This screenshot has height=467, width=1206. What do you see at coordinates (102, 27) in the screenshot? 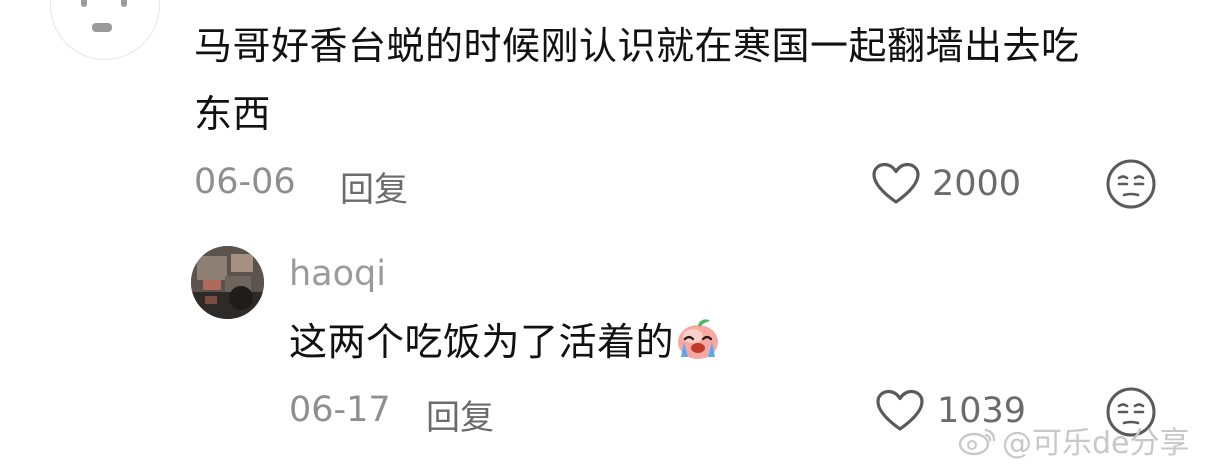
I see `avatar-mouth` at bounding box center [102, 27].